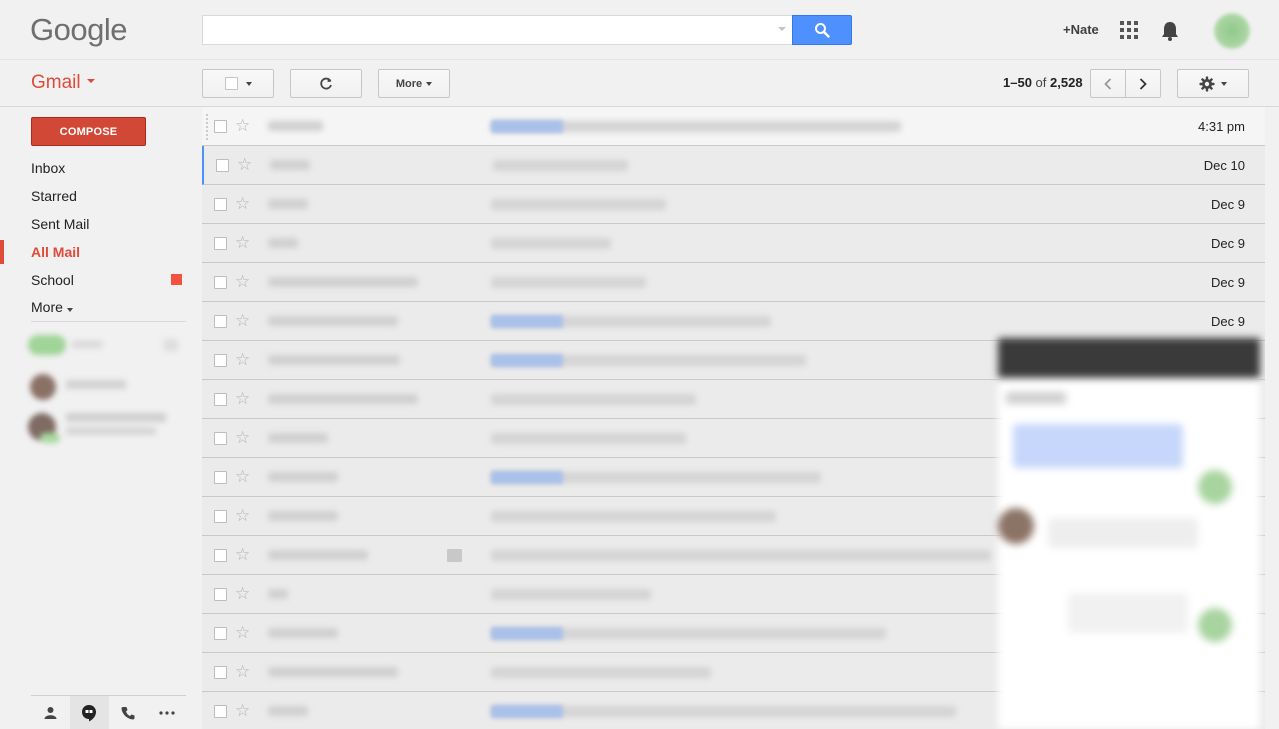 Image resolution: width=1279 pixels, height=729 pixels. What do you see at coordinates (1081, 29) in the screenshot?
I see `plus-user-link: +Nate` at bounding box center [1081, 29].